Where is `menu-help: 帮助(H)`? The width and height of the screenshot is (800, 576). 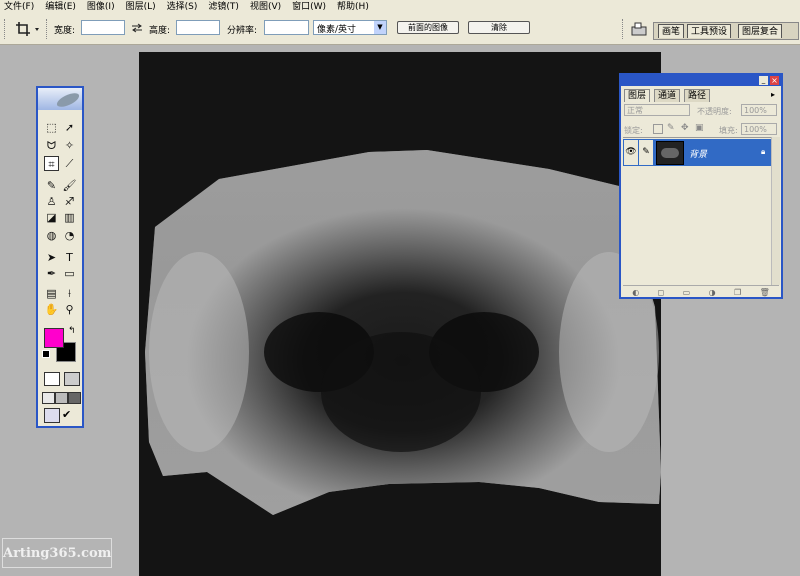
menu-help: 帮助(H) is located at coordinates (353, 7).